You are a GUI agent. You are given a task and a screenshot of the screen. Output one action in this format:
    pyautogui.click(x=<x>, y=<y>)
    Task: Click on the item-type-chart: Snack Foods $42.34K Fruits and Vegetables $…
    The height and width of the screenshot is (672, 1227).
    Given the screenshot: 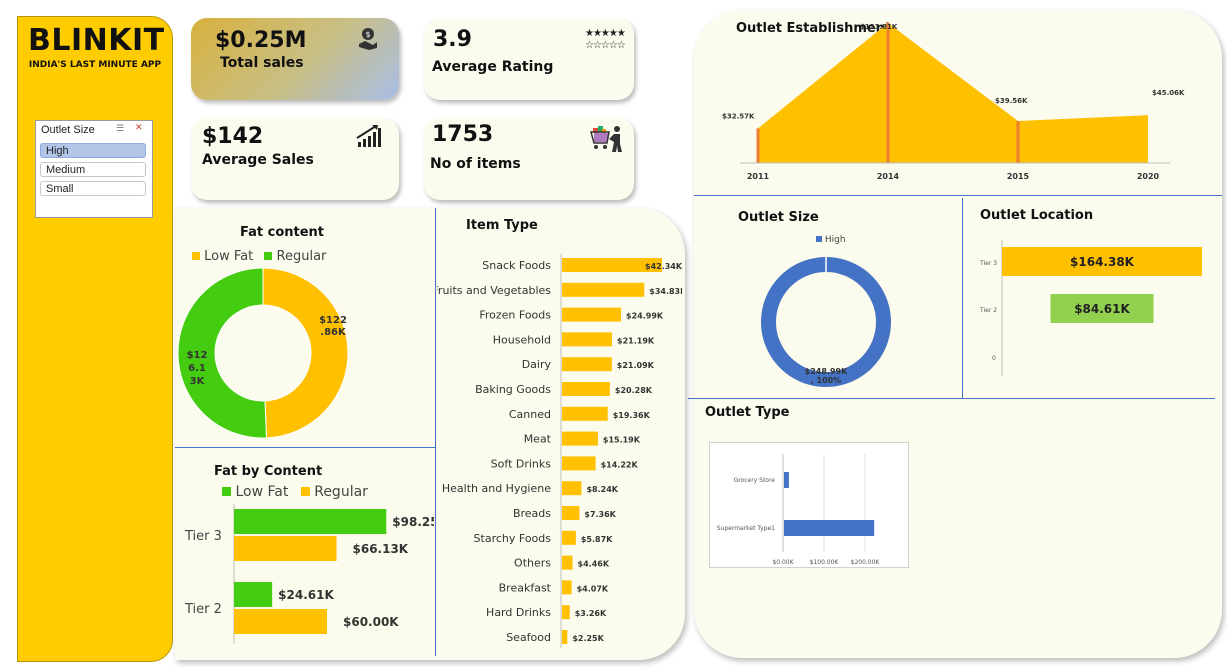 What is the action you would take?
    pyautogui.click(x=559, y=451)
    